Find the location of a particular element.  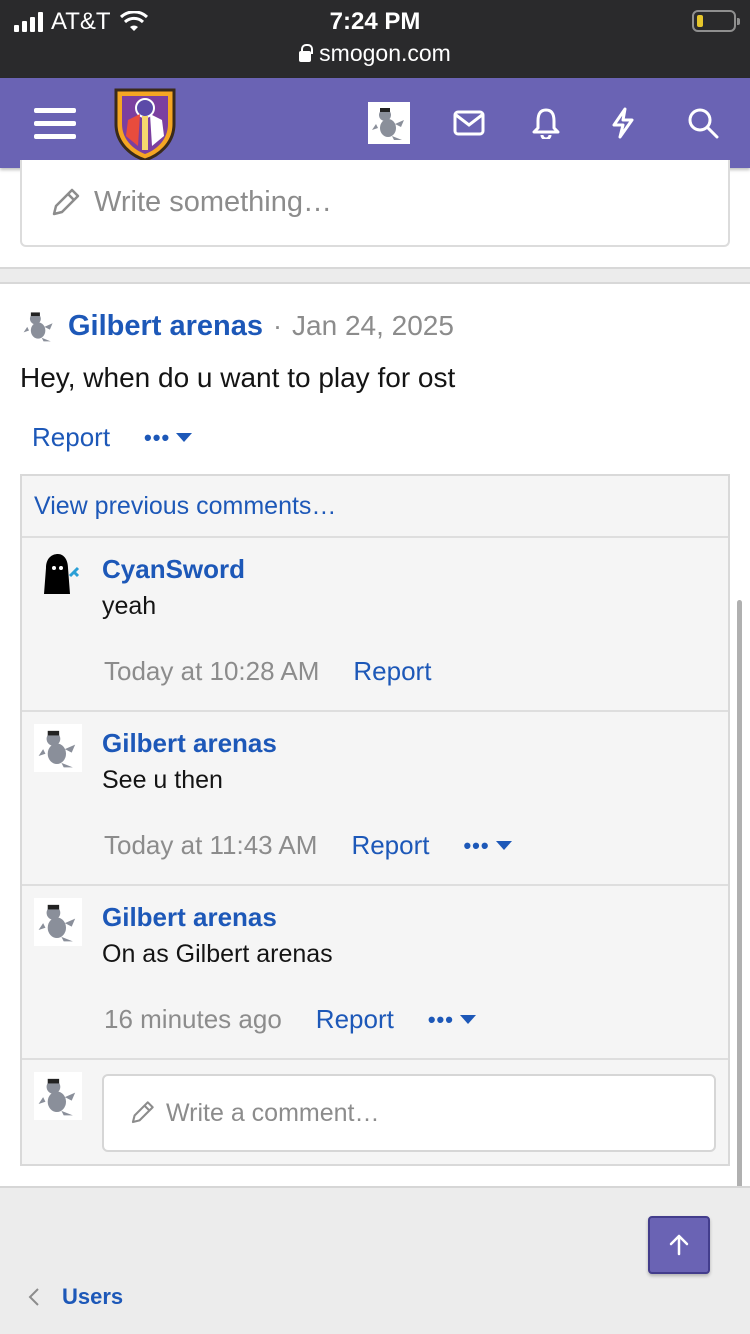

menu-icon is located at coordinates (55, 123).